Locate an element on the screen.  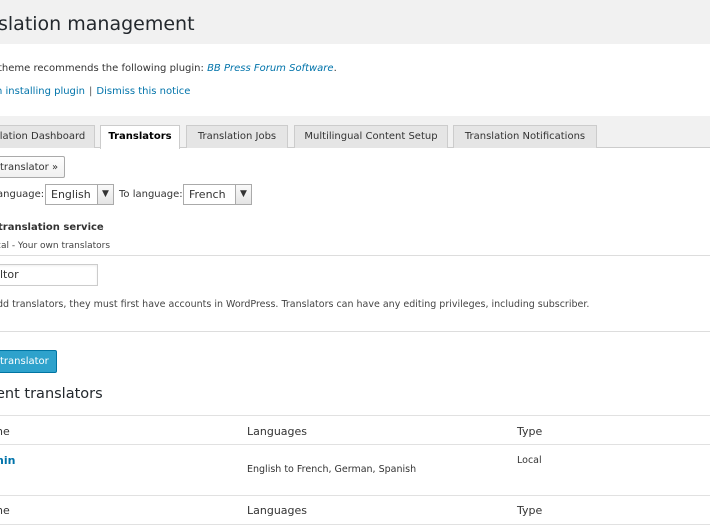
service-title: translation service is located at coordinates (52, 227).